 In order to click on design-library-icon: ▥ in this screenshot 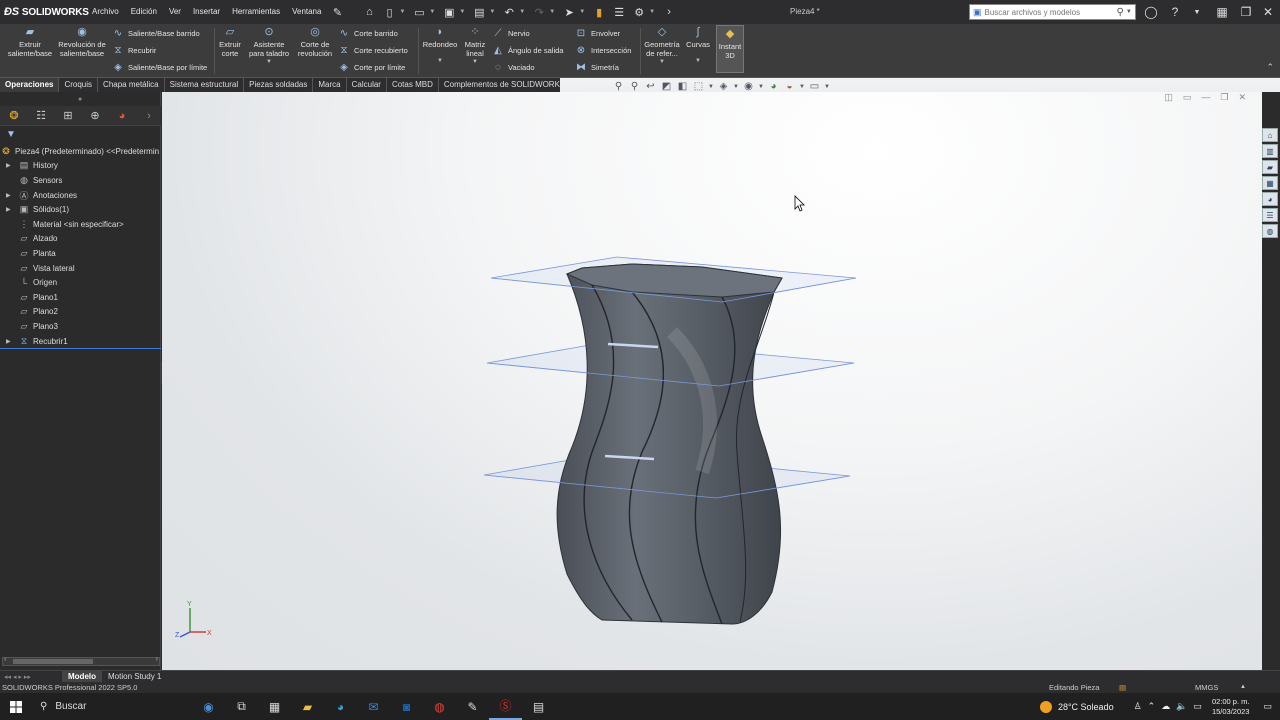, I will do `click(1270, 151)`.